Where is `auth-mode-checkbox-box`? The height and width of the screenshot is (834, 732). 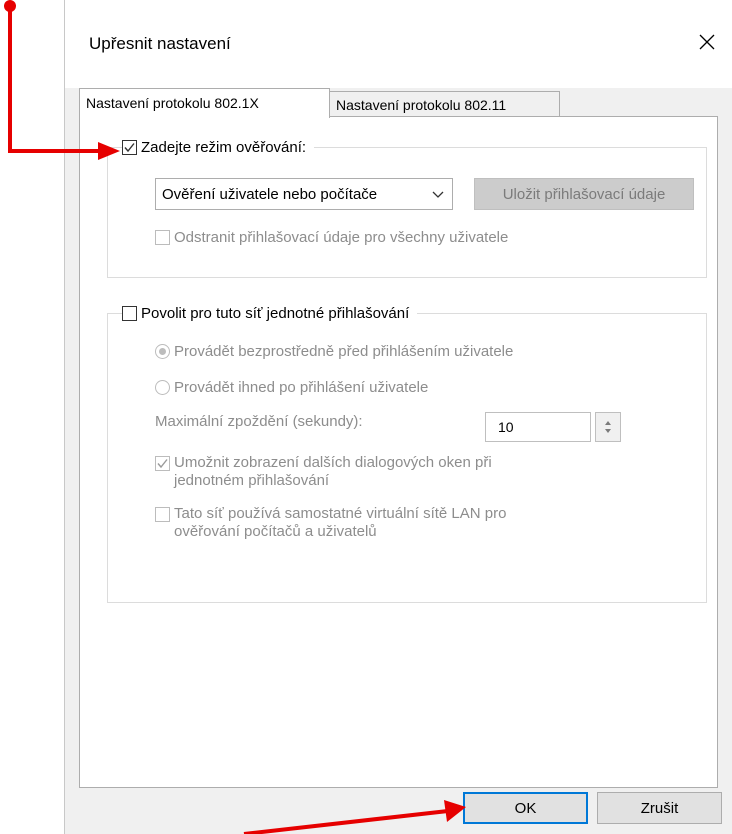
auth-mode-checkbox-box is located at coordinates (129, 147).